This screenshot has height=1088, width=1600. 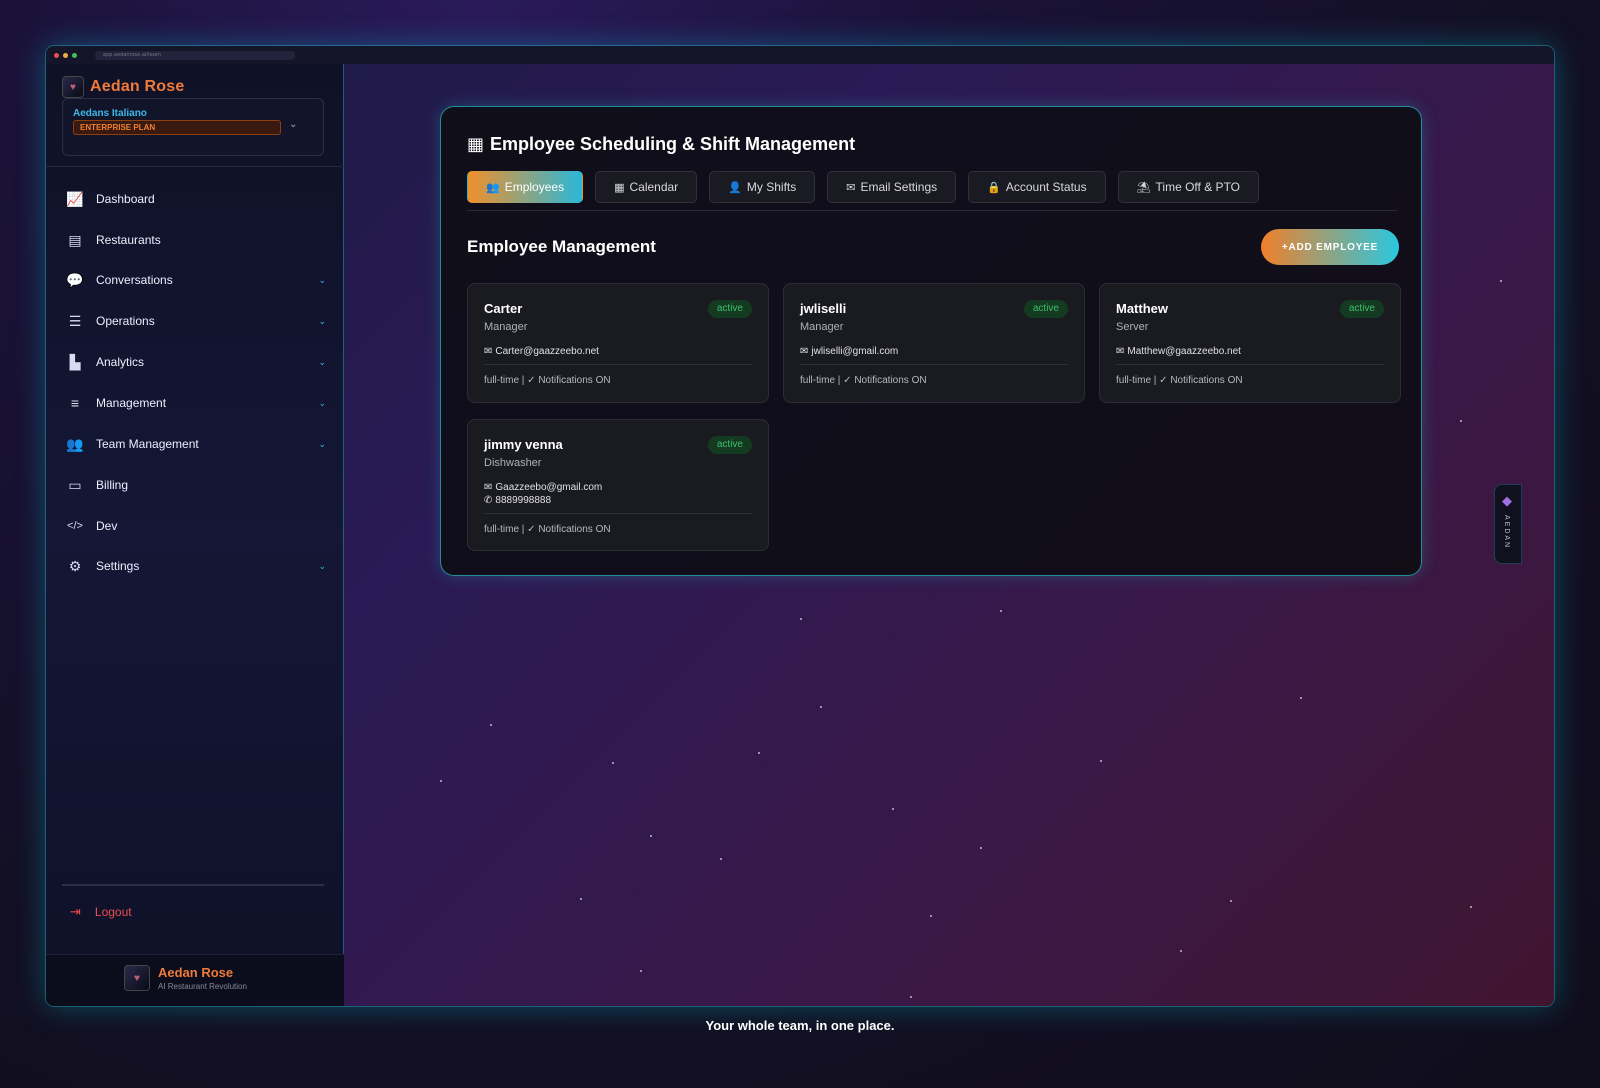 I want to click on logout-button: ⇥ Logout, so click(x=101, y=912).